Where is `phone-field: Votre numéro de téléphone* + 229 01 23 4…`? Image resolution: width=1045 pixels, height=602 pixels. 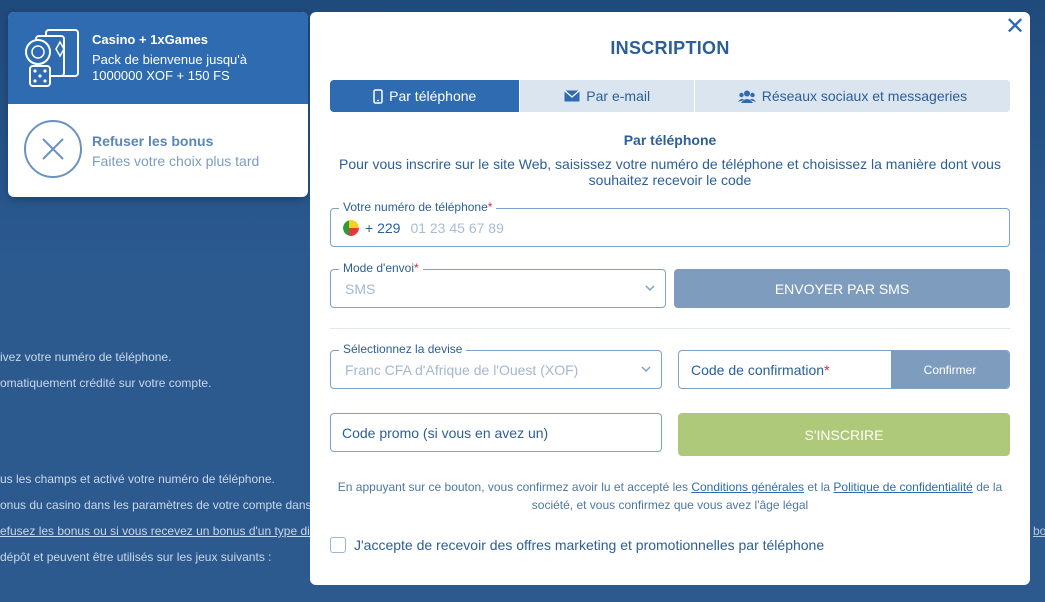 phone-field: Votre numéro de téléphone* + 229 01 23 4… is located at coordinates (670, 223).